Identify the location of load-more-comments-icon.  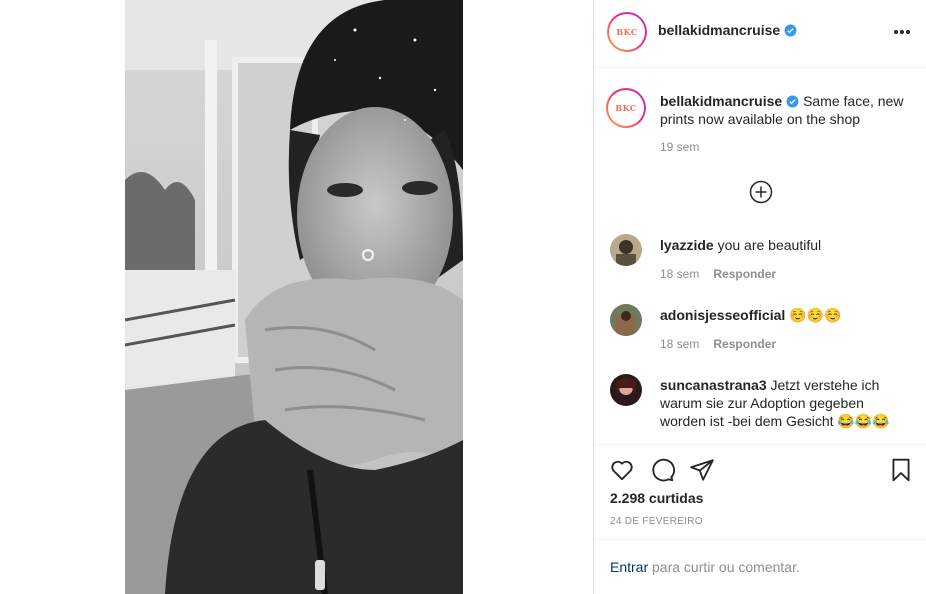
(761, 192).